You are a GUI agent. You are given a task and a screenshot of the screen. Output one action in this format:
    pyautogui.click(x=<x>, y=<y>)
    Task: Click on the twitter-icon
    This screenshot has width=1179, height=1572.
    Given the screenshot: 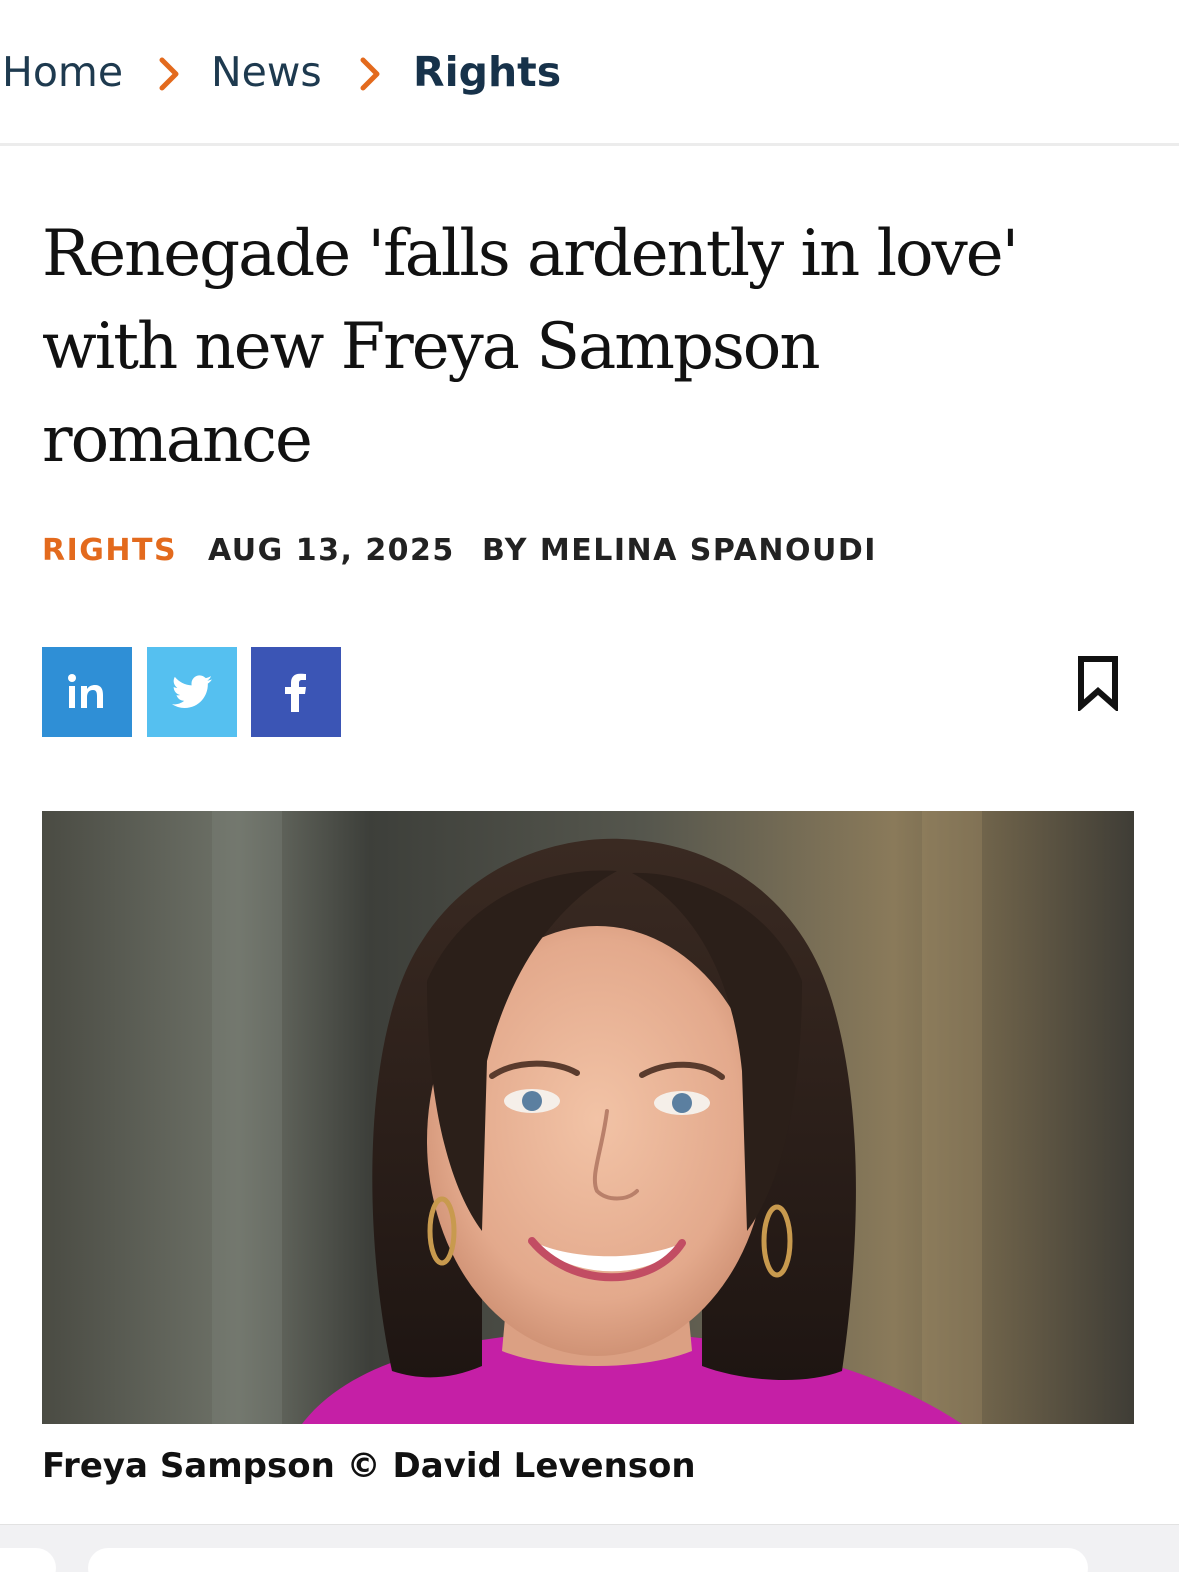 What is the action you would take?
    pyautogui.click(x=192, y=691)
    